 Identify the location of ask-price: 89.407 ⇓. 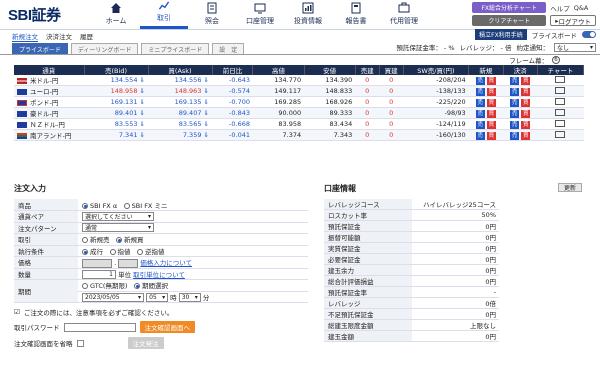
(180, 113).